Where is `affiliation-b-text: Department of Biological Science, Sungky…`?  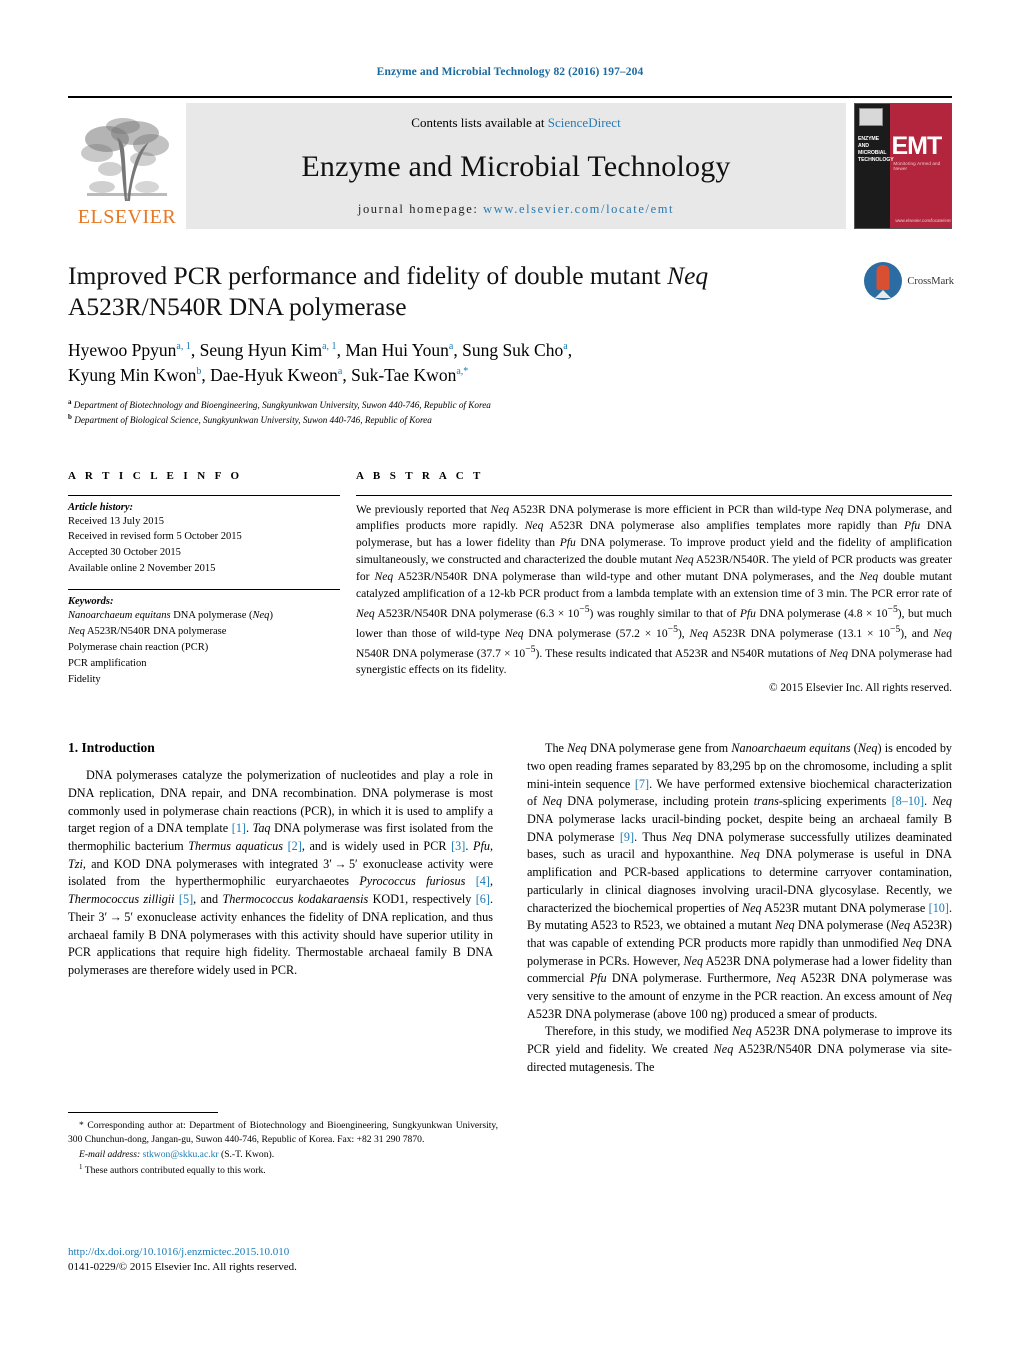
affiliation-b-text: Department of Biological Science, Sungky… is located at coordinates (253, 420).